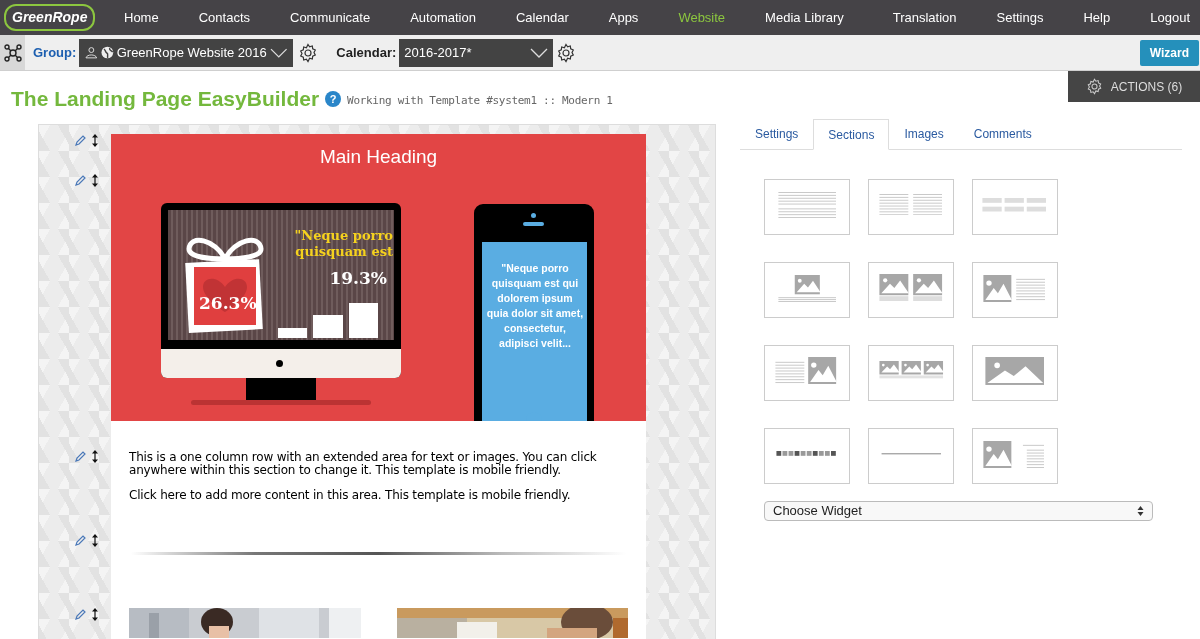 The image size is (1200, 639). I want to click on main-heading: Main Heading, so click(378, 157).